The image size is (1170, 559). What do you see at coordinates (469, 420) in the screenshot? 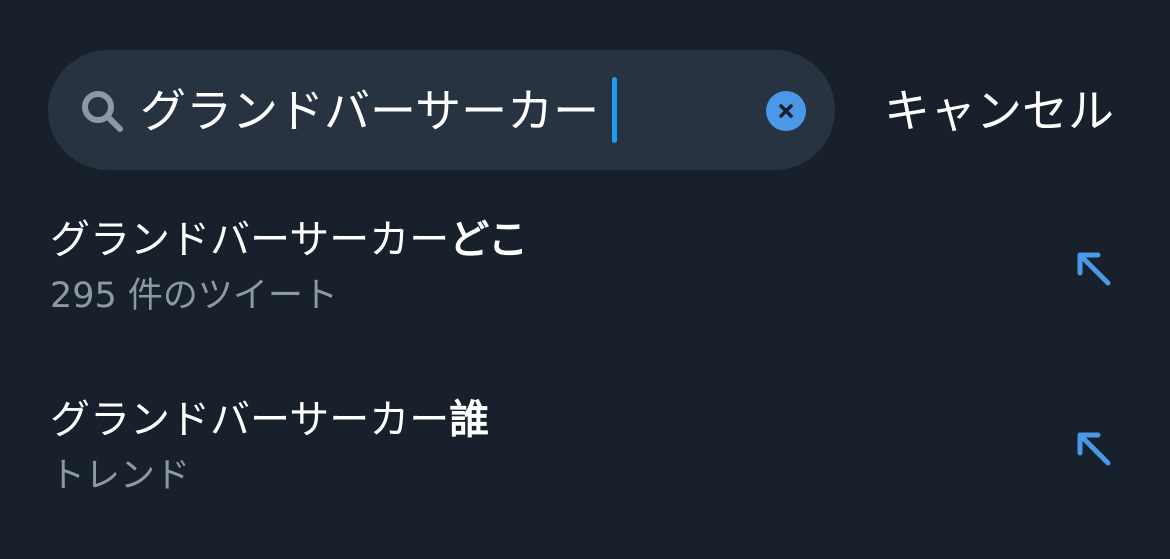
I see `suggestion-completion: 誰` at bounding box center [469, 420].